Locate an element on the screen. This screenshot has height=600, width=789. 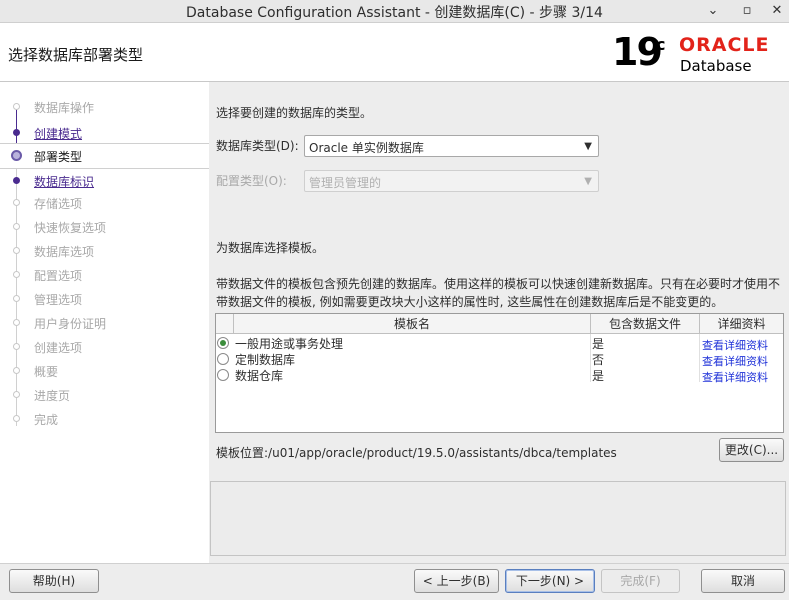
header-banner: 选择数据库部署类型 19 c ORACLE Database is located at coordinates (394, 52).